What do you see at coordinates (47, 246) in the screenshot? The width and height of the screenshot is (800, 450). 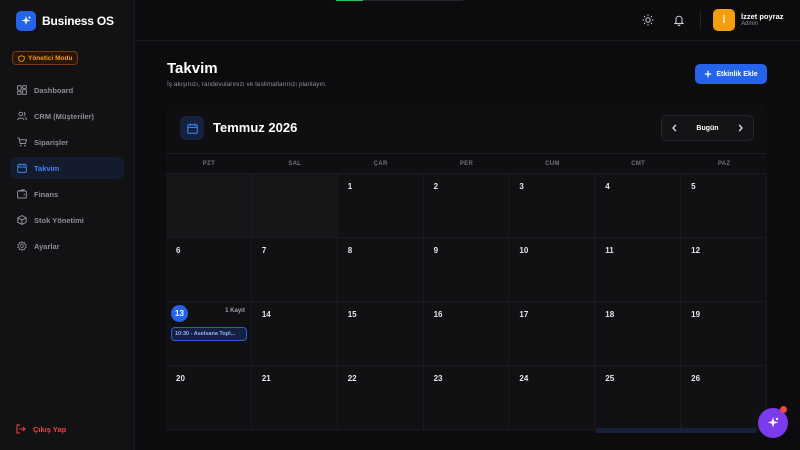 I see `sidebar-item-label: Ayarlar` at bounding box center [47, 246].